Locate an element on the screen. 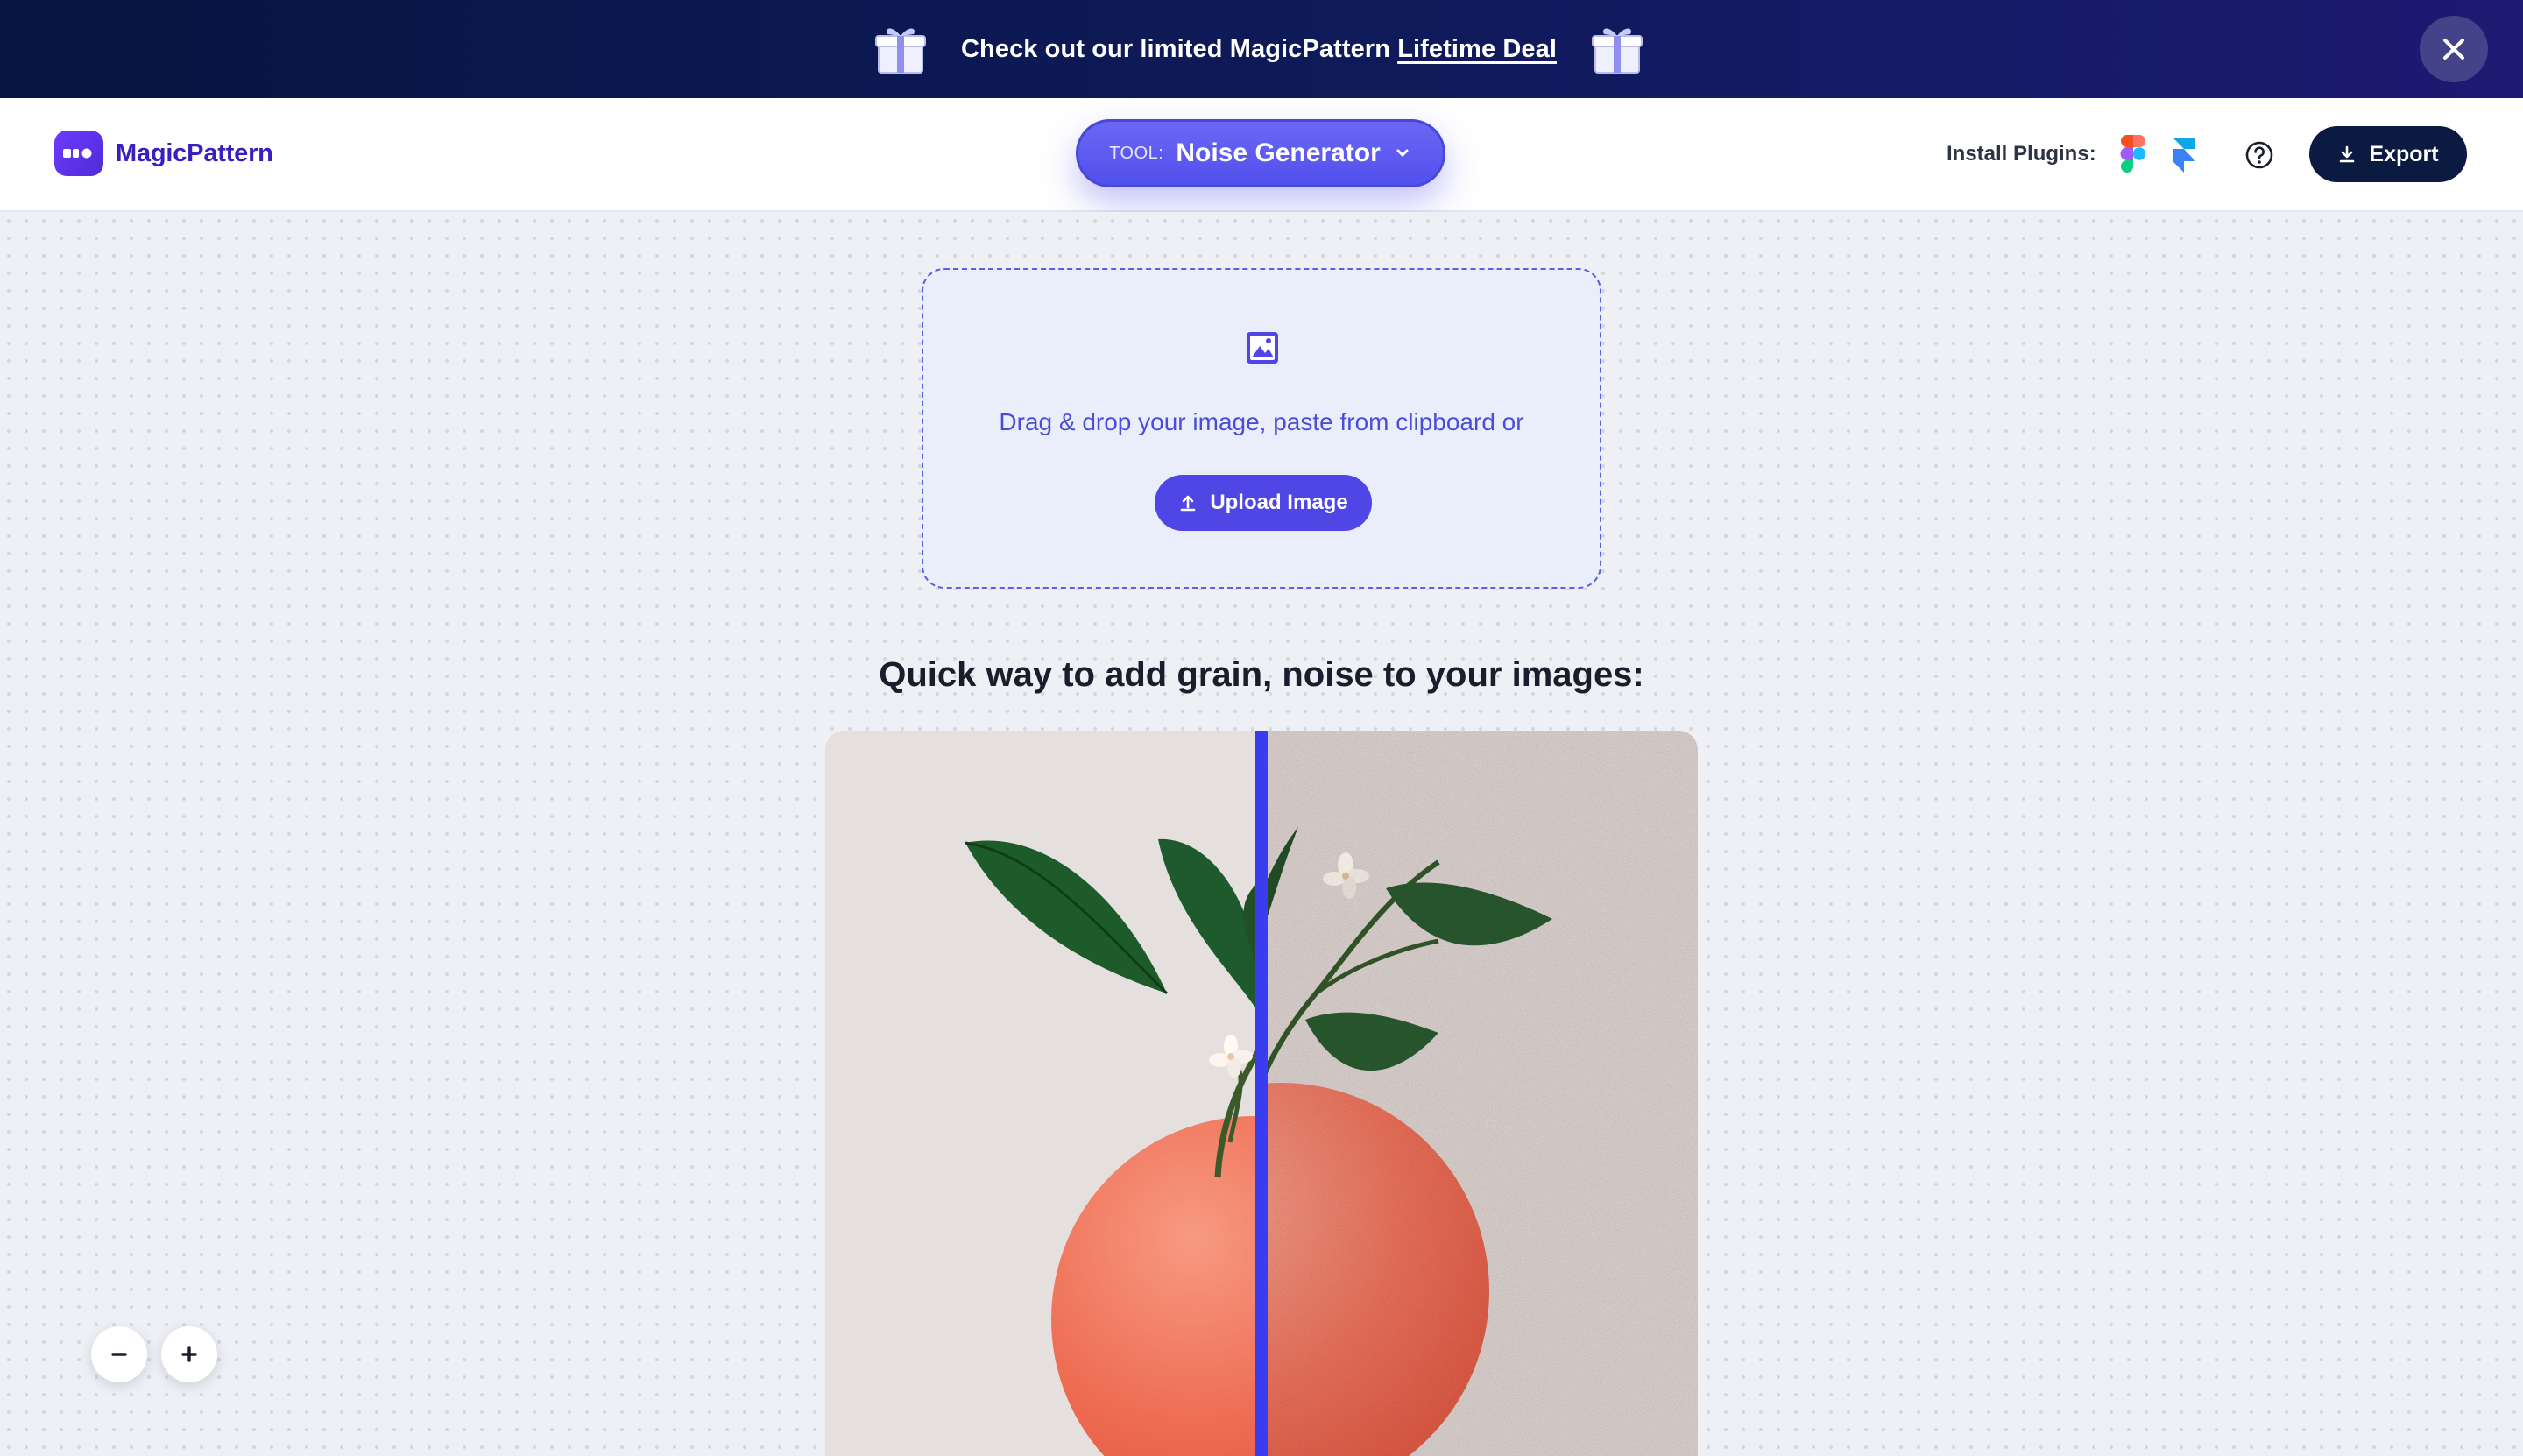  brand-logo: MagicPattern is located at coordinates (163, 153).